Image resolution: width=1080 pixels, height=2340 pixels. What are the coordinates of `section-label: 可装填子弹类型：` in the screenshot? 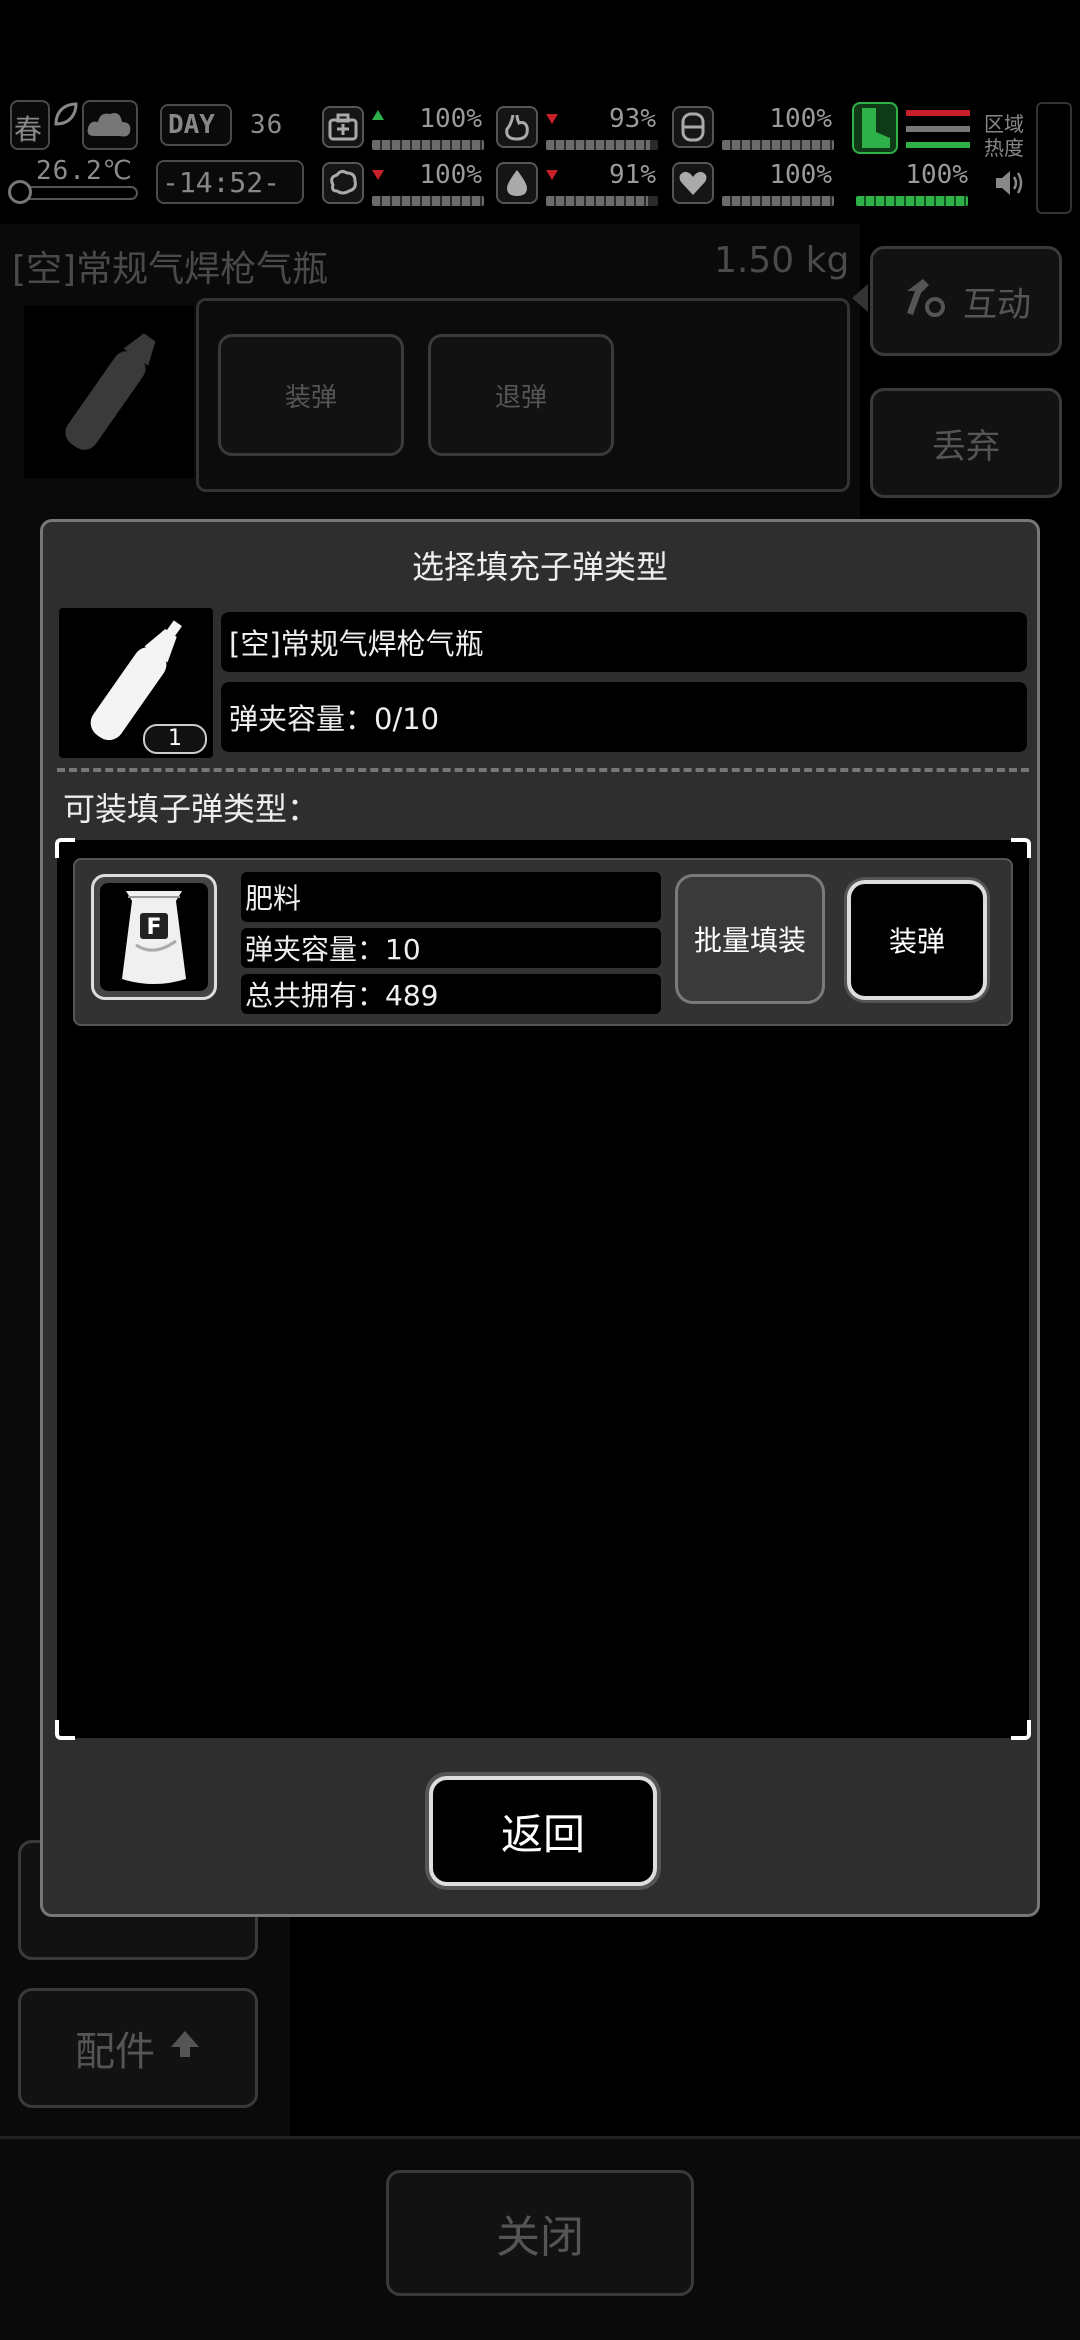 It's located at (191, 809).